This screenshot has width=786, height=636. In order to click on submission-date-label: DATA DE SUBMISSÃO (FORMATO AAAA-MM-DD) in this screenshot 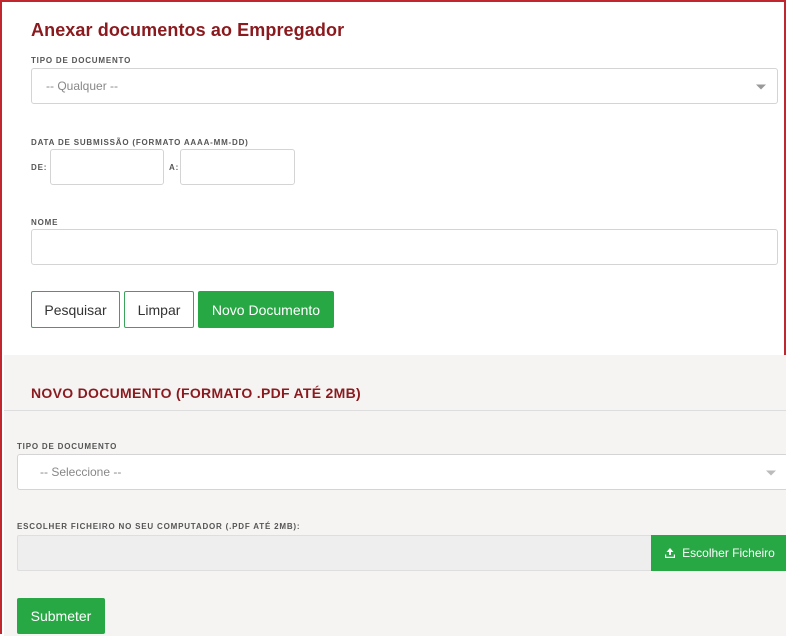, I will do `click(140, 142)`.